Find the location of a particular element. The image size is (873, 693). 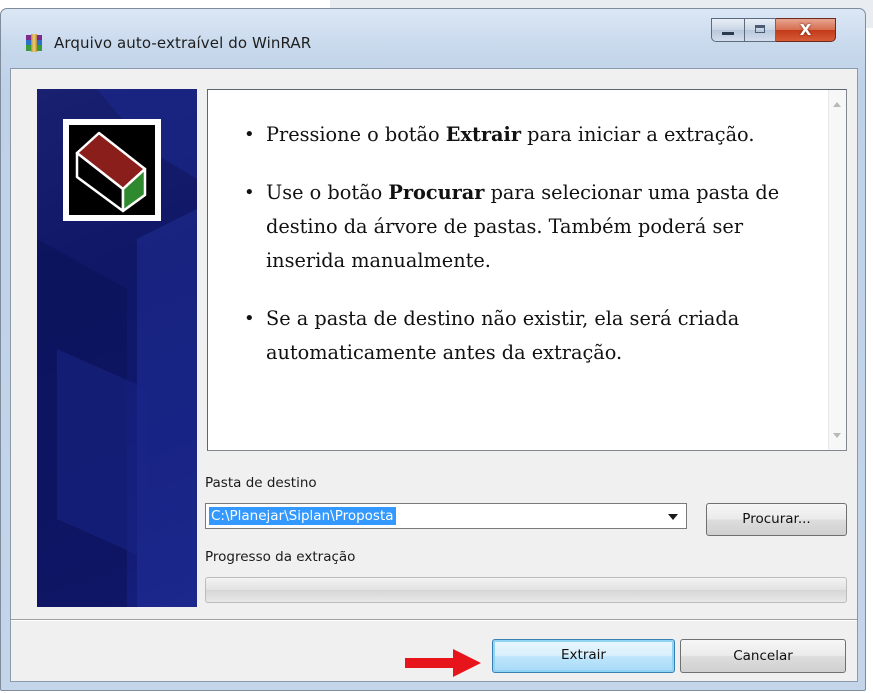

winrar-book-logo is located at coordinates (111, 172).